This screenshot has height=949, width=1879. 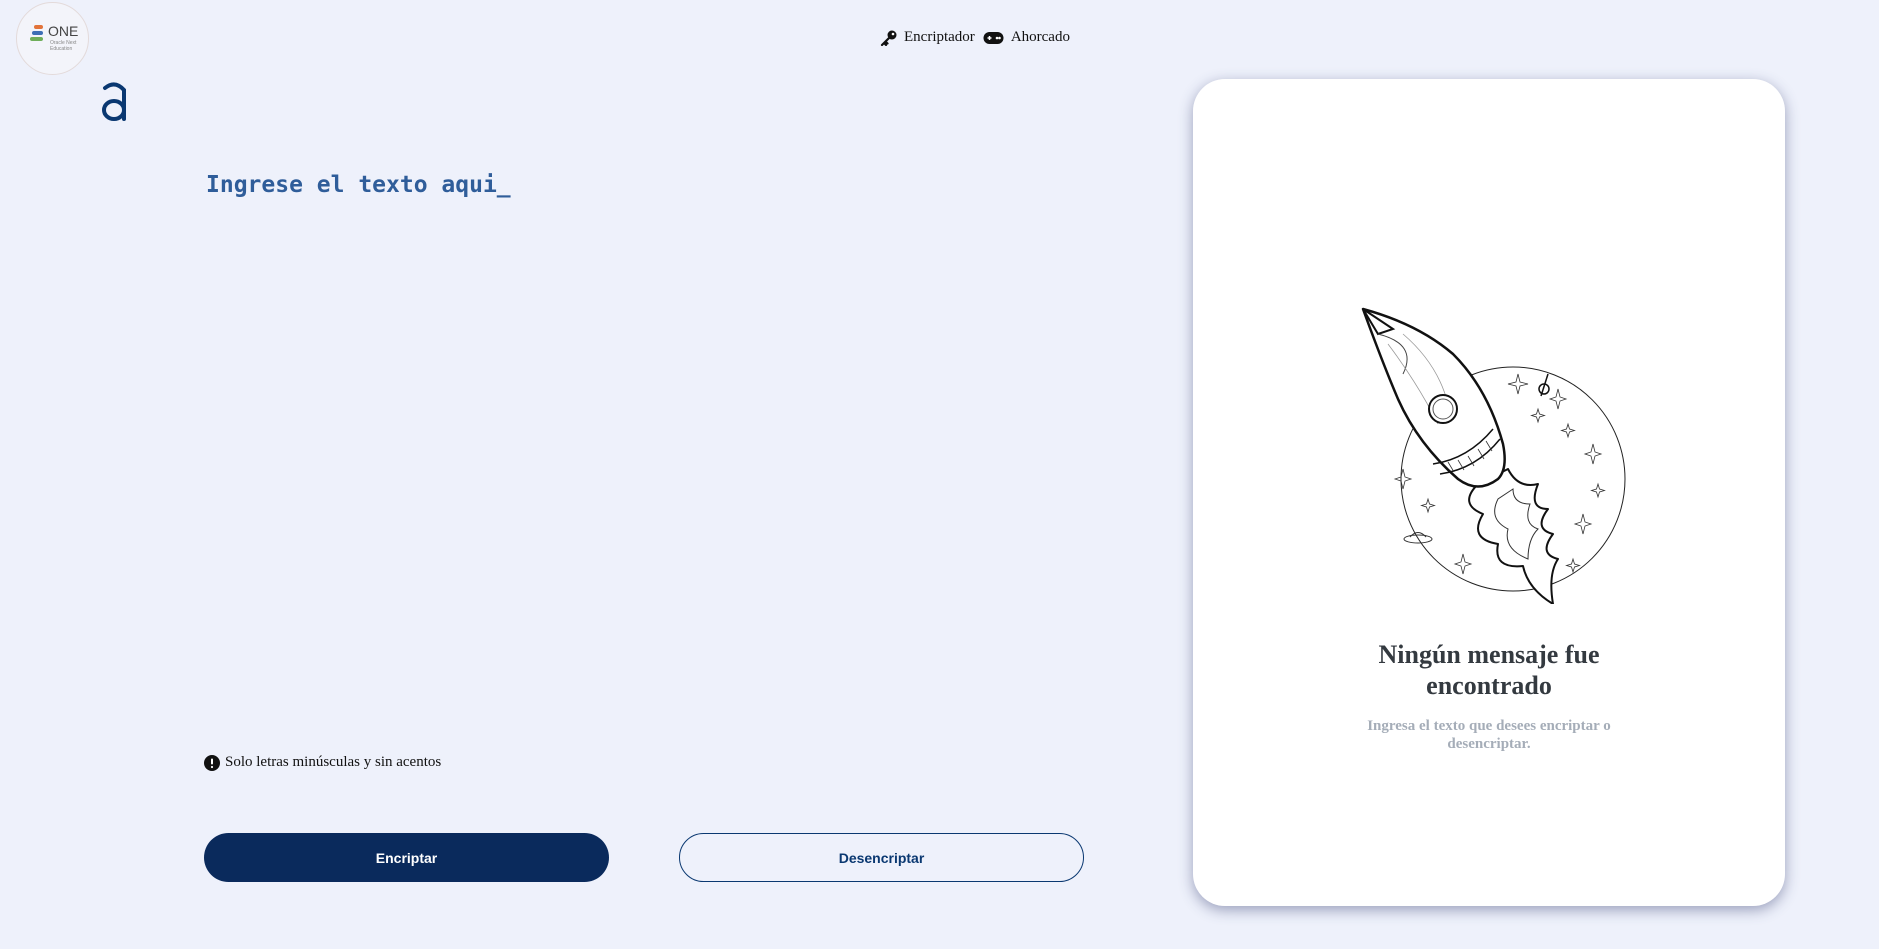 What do you see at coordinates (1493, 455) in the screenshot?
I see `rocket-illustration` at bounding box center [1493, 455].